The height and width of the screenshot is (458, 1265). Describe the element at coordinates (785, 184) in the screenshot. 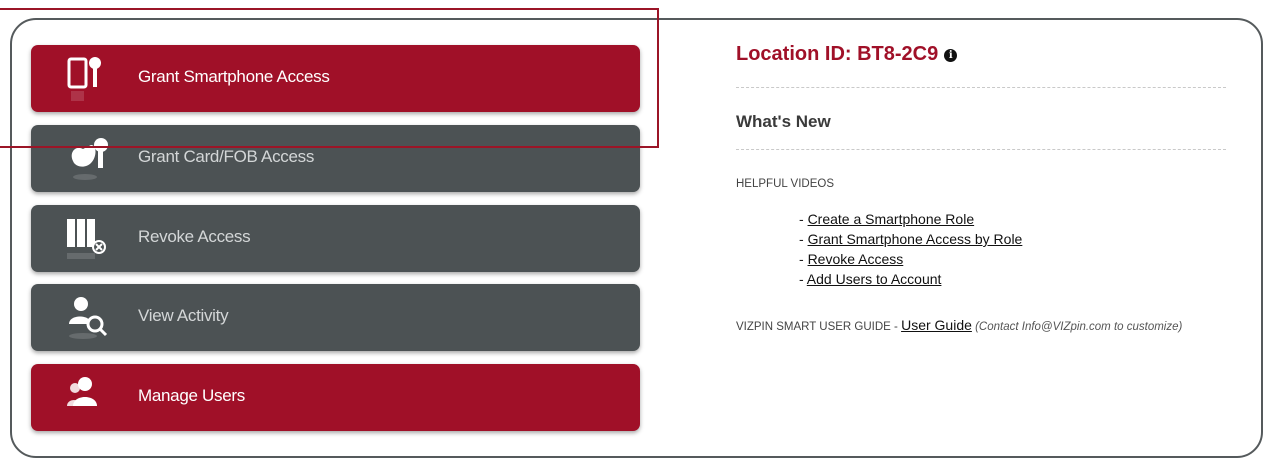

I see `helpful-videos-heading: HELPFUL VIDEOS` at that location.